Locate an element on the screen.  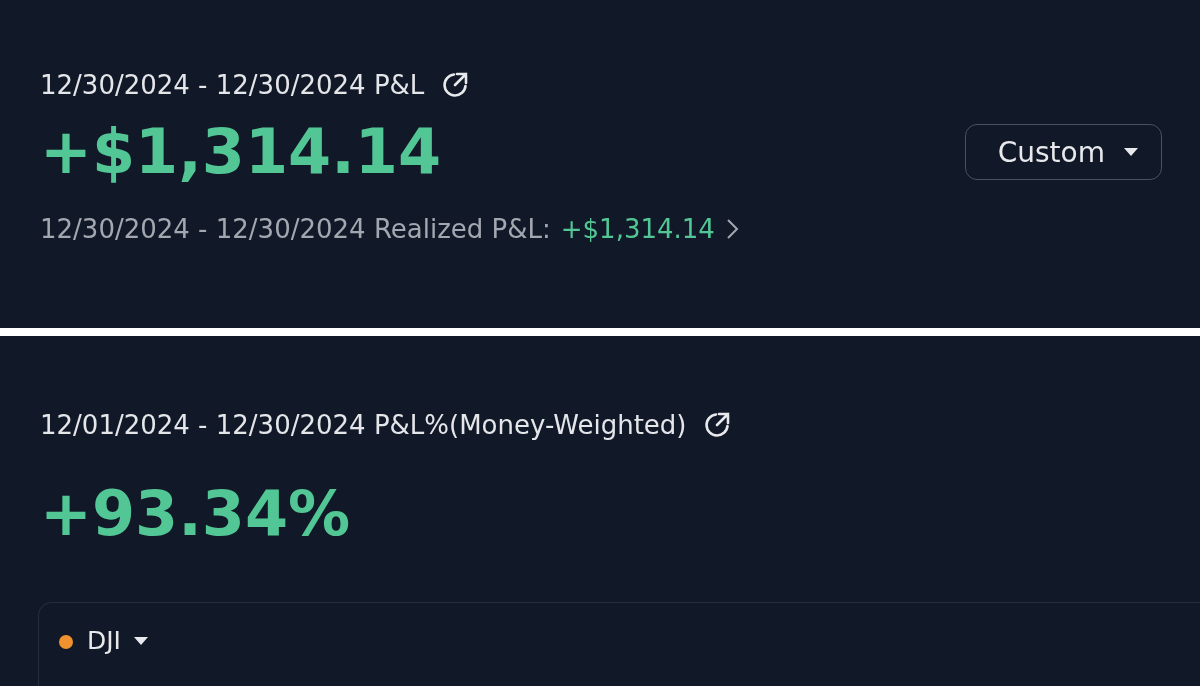
range-dropdown: Custom is located at coordinates (1063, 152).